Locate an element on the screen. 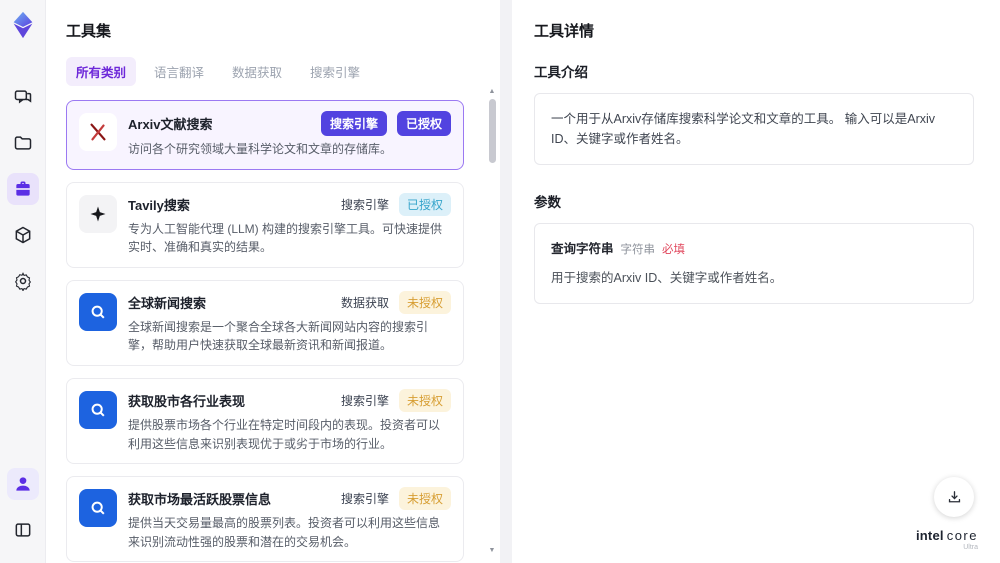  scrollbar-thumb is located at coordinates (492, 131).